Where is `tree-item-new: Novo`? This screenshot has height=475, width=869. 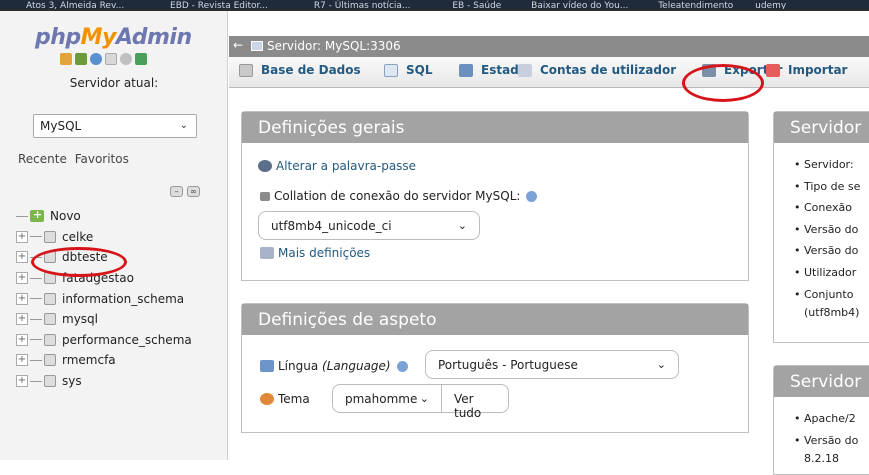
tree-item-new: Novo is located at coordinates (104, 216).